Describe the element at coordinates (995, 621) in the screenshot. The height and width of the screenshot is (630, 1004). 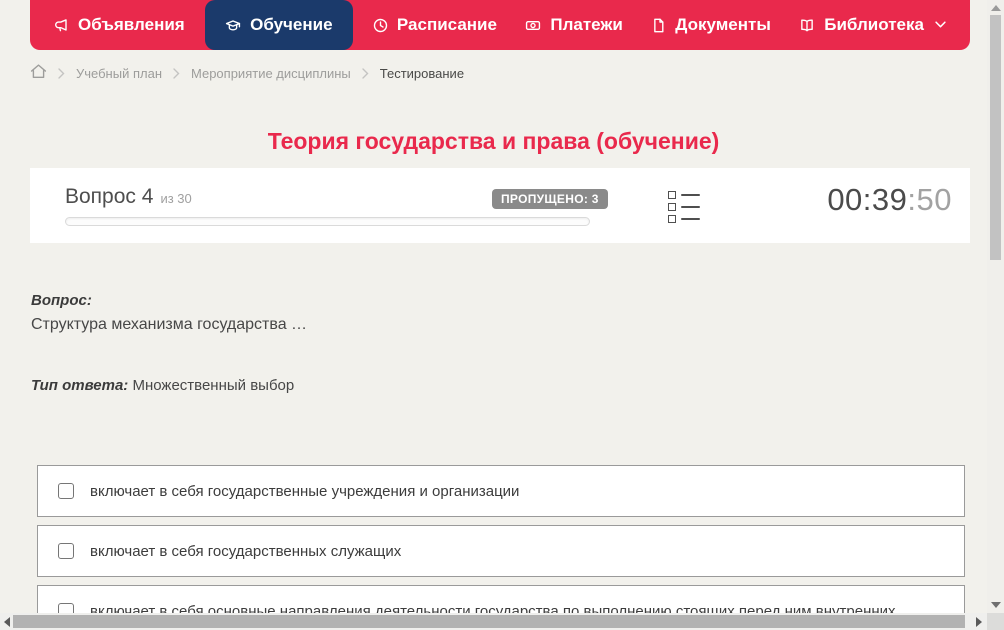
I see `scrollbar-corner` at that location.